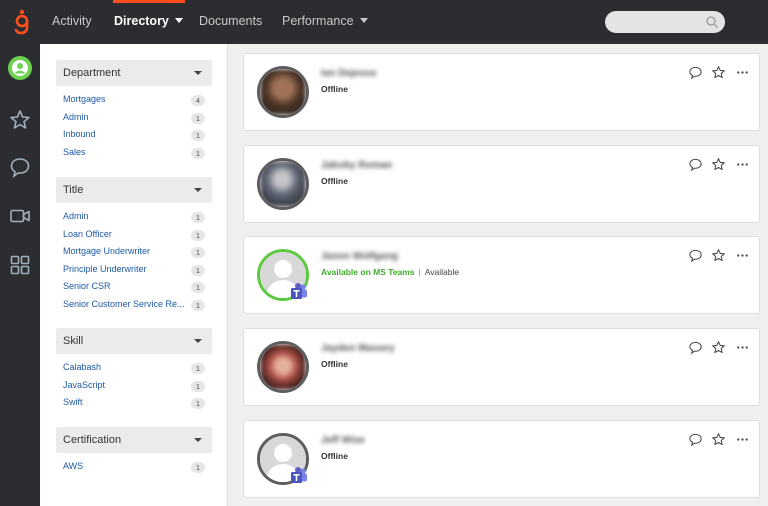 This screenshot has width=768, height=506. I want to click on person-name: Jeff Wise, so click(343, 440).